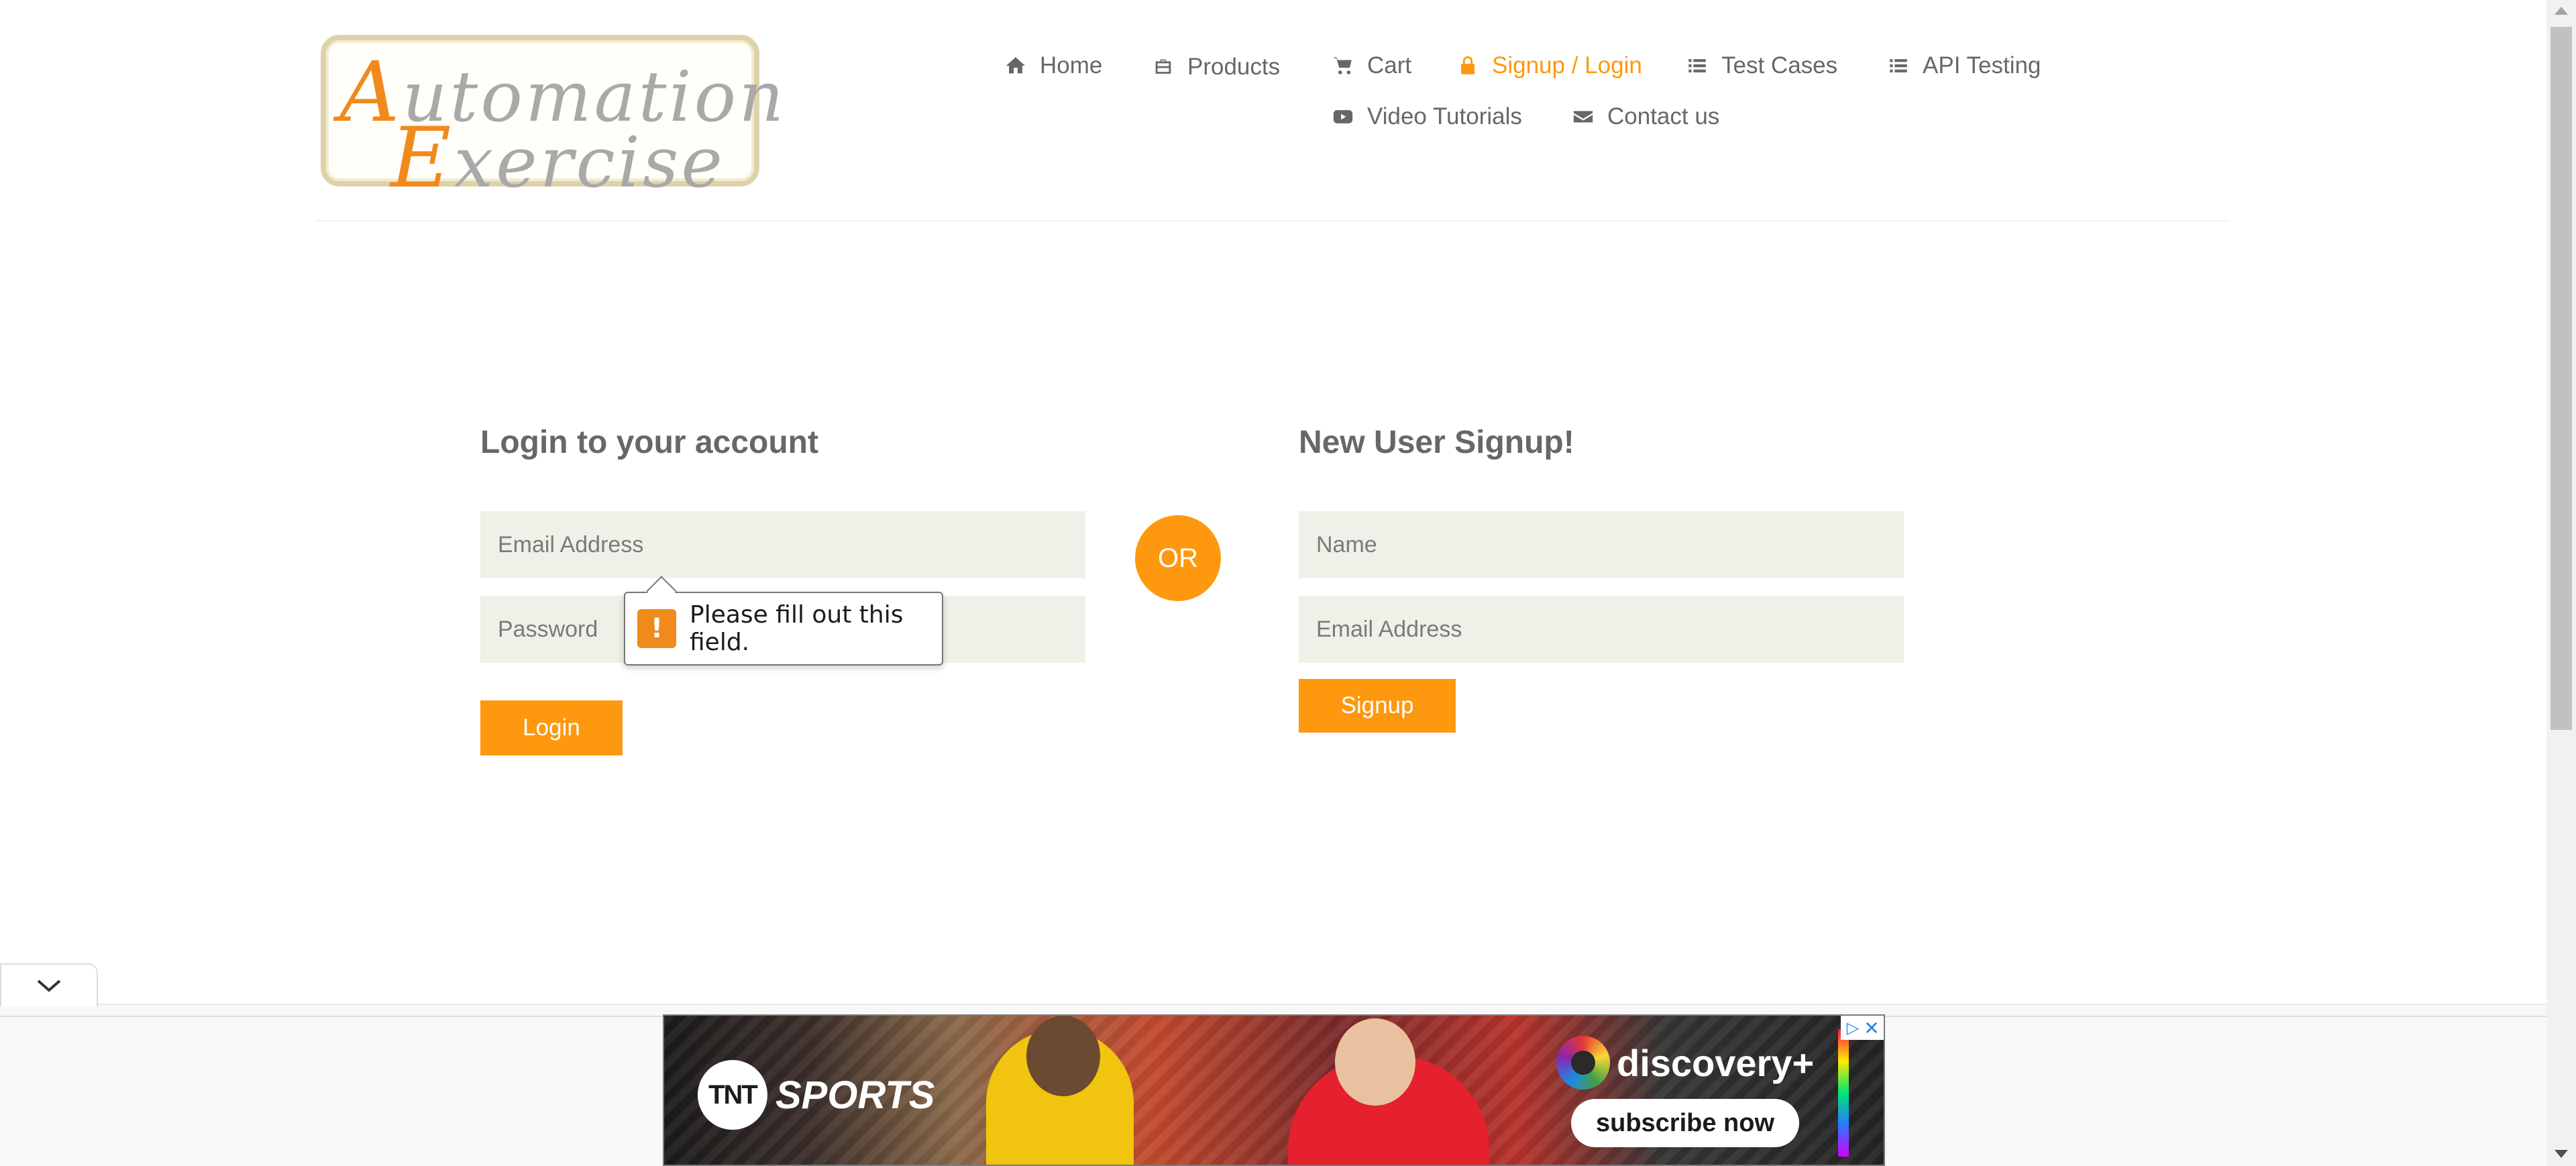  Describe the element at coordinates (1872, 1028) in the screenshot. I see `close-ad-icon: ✕` at that location.